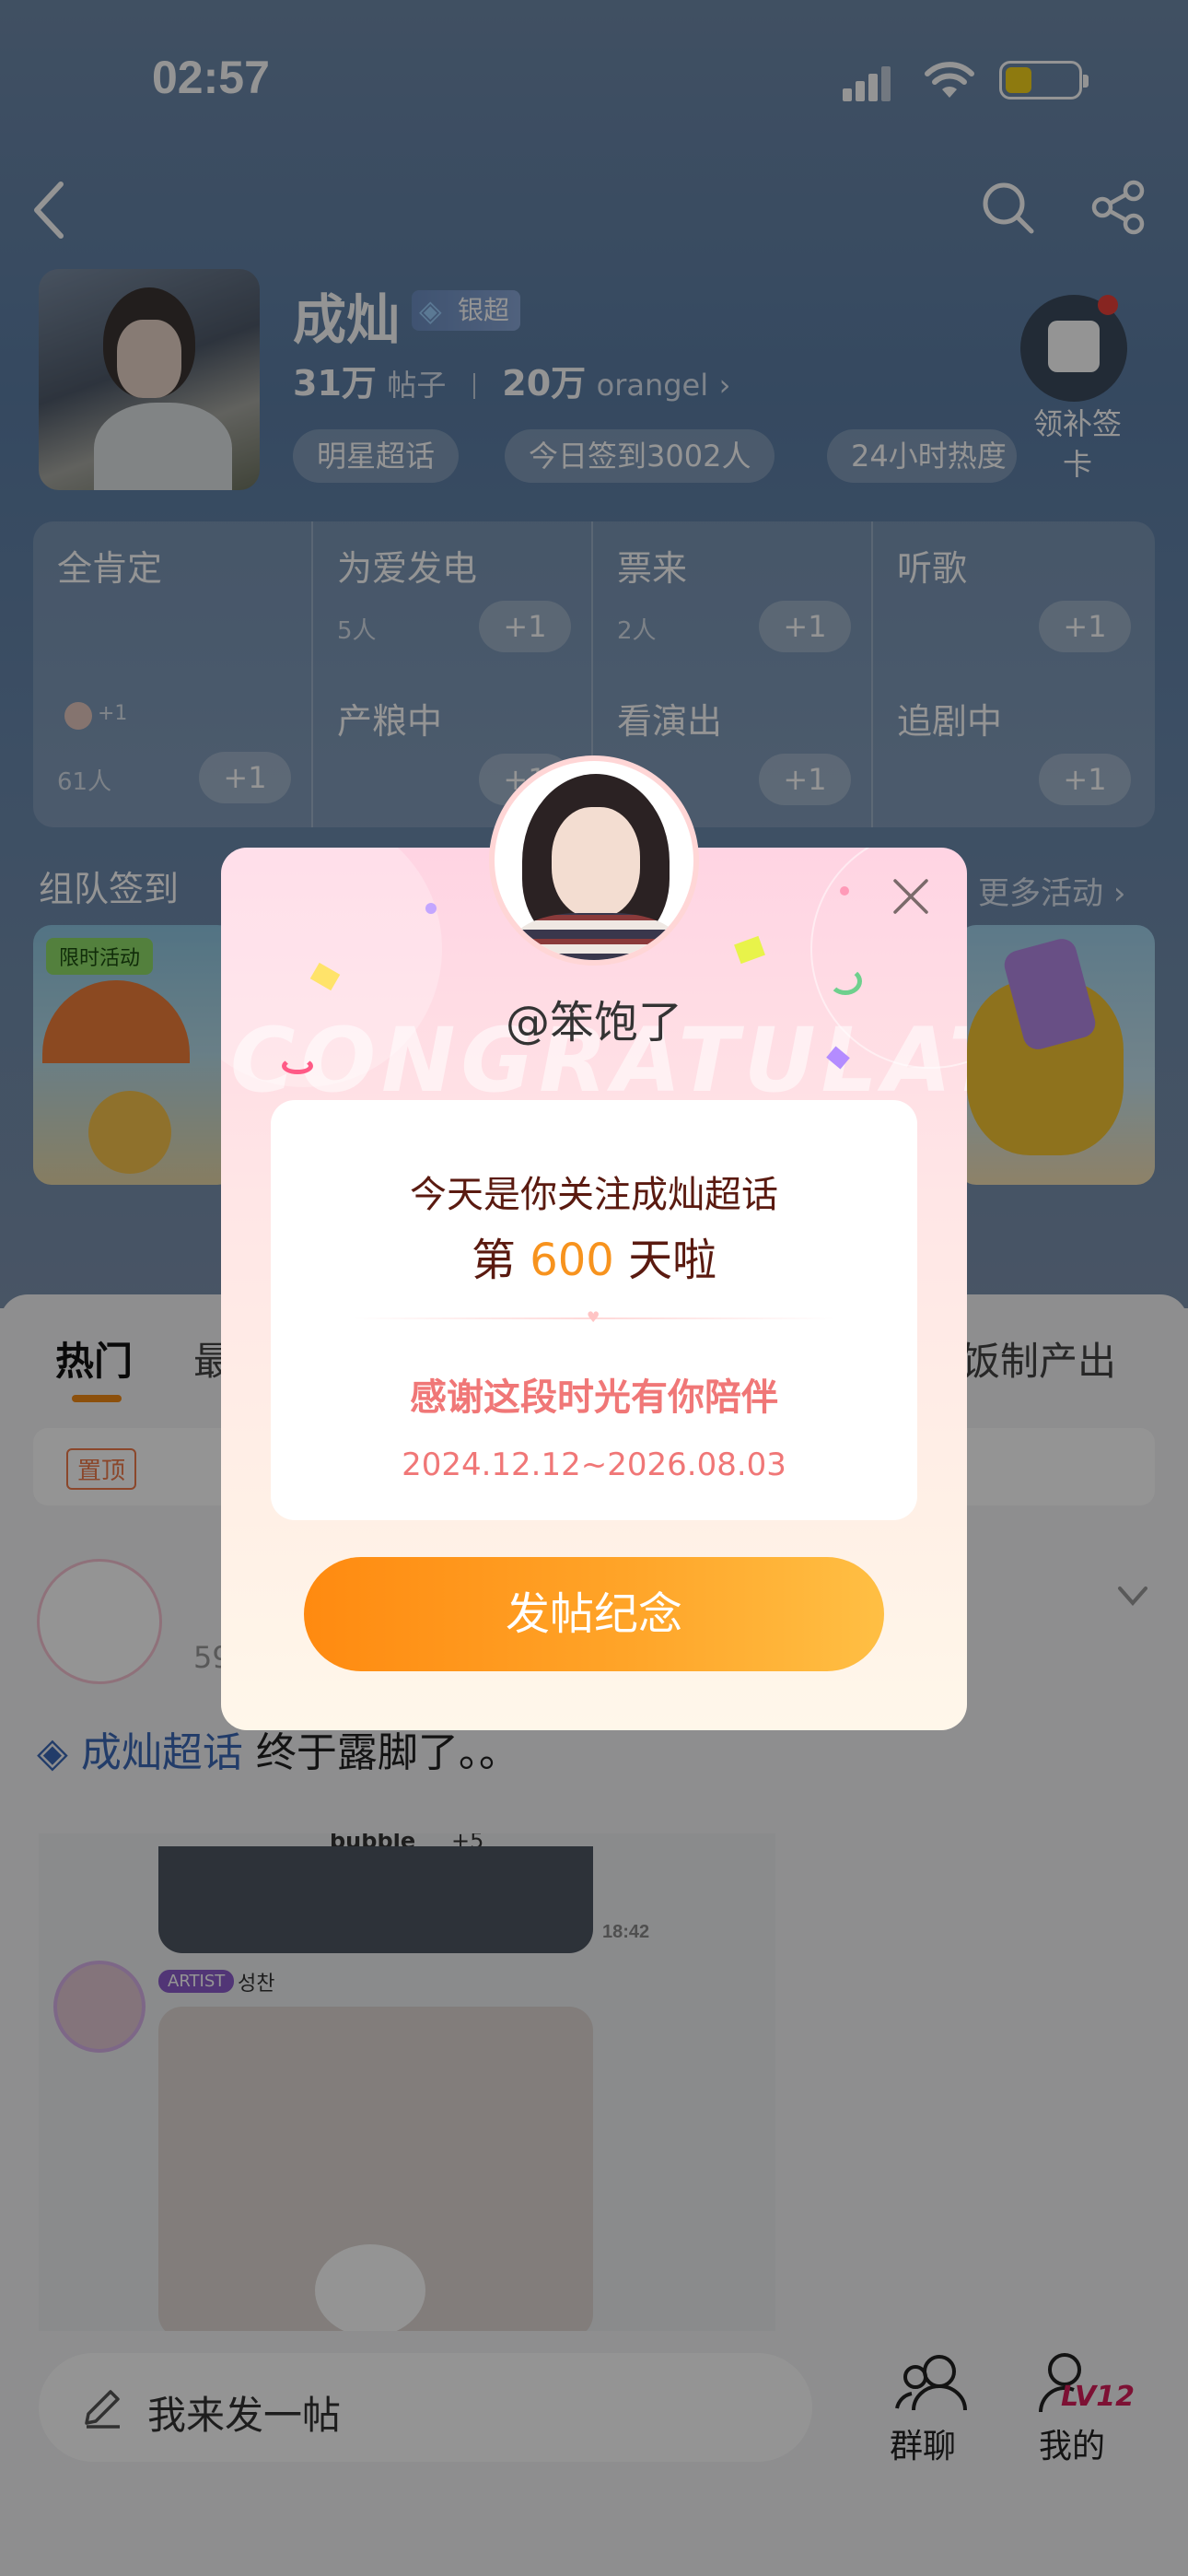 The width and height of the screenshot is (1188, 2576). I want to click on modal-username: @笨饱了, so click(593, 1022).